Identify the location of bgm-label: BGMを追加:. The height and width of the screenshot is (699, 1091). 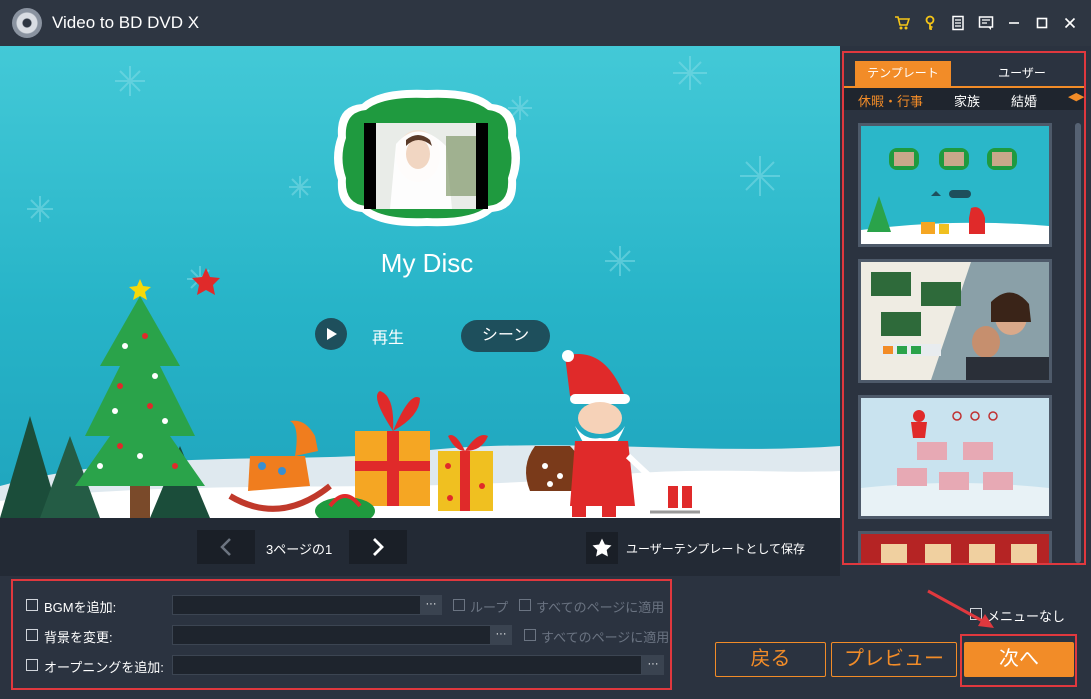
(80, 607).